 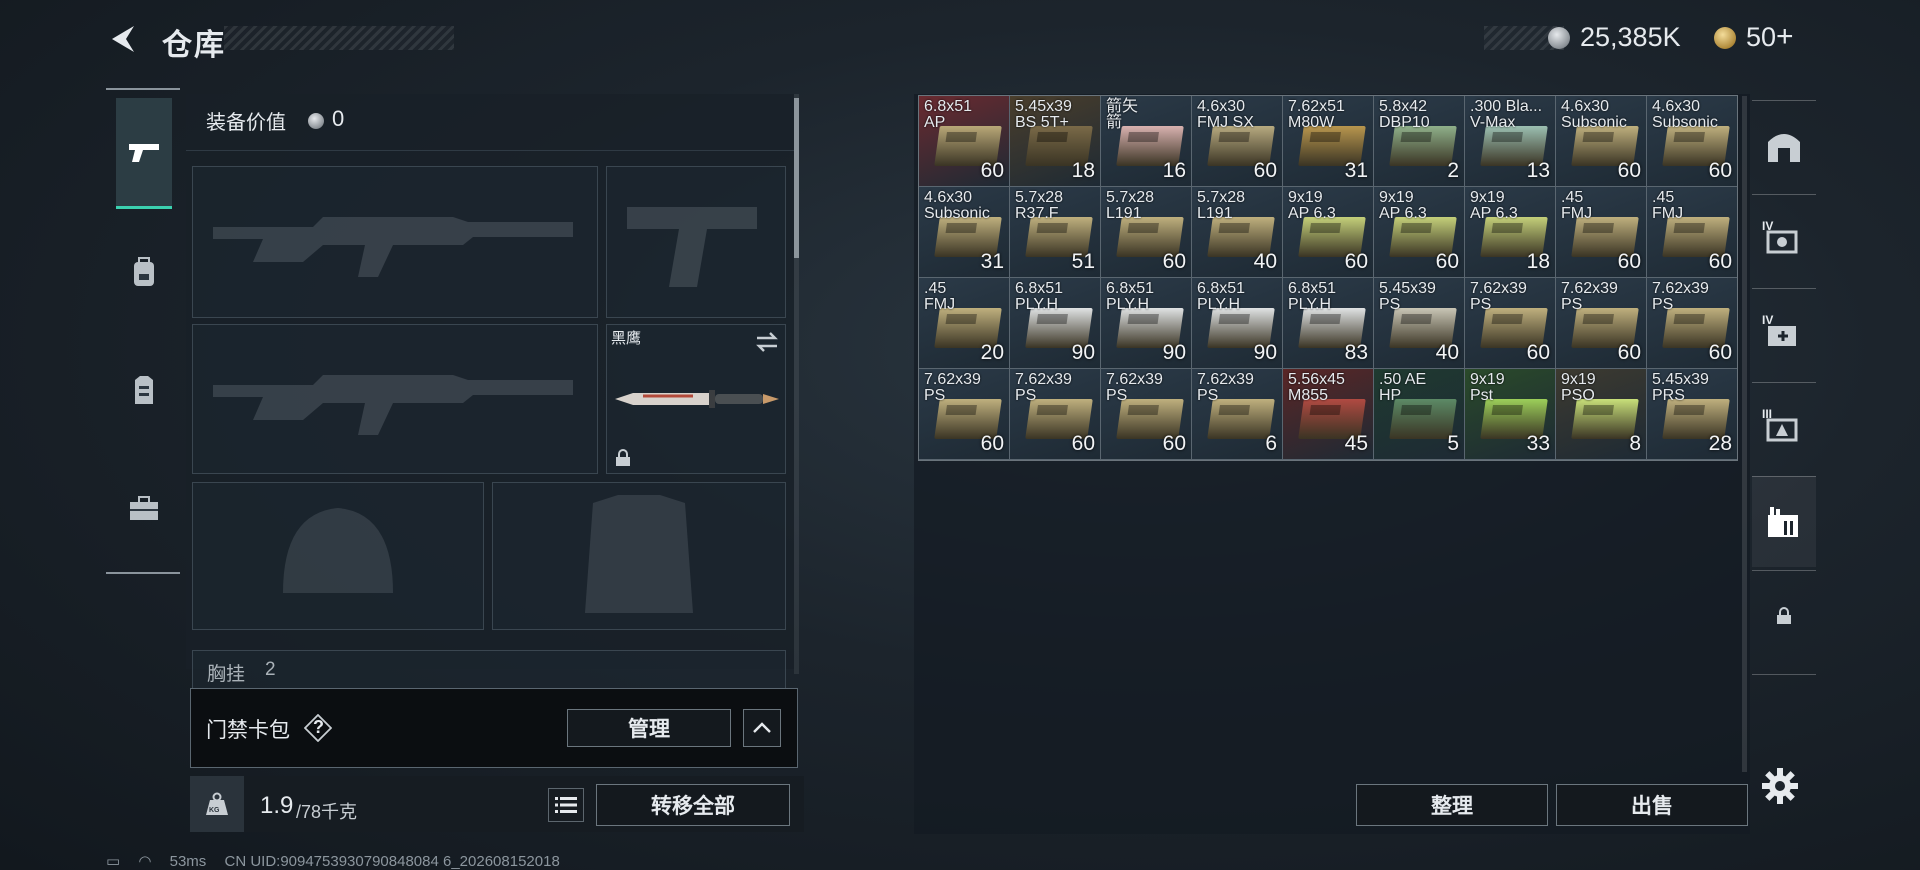 I want to click on ammo-item: 9x19 Pst 33, so click(x=1510, y=414).